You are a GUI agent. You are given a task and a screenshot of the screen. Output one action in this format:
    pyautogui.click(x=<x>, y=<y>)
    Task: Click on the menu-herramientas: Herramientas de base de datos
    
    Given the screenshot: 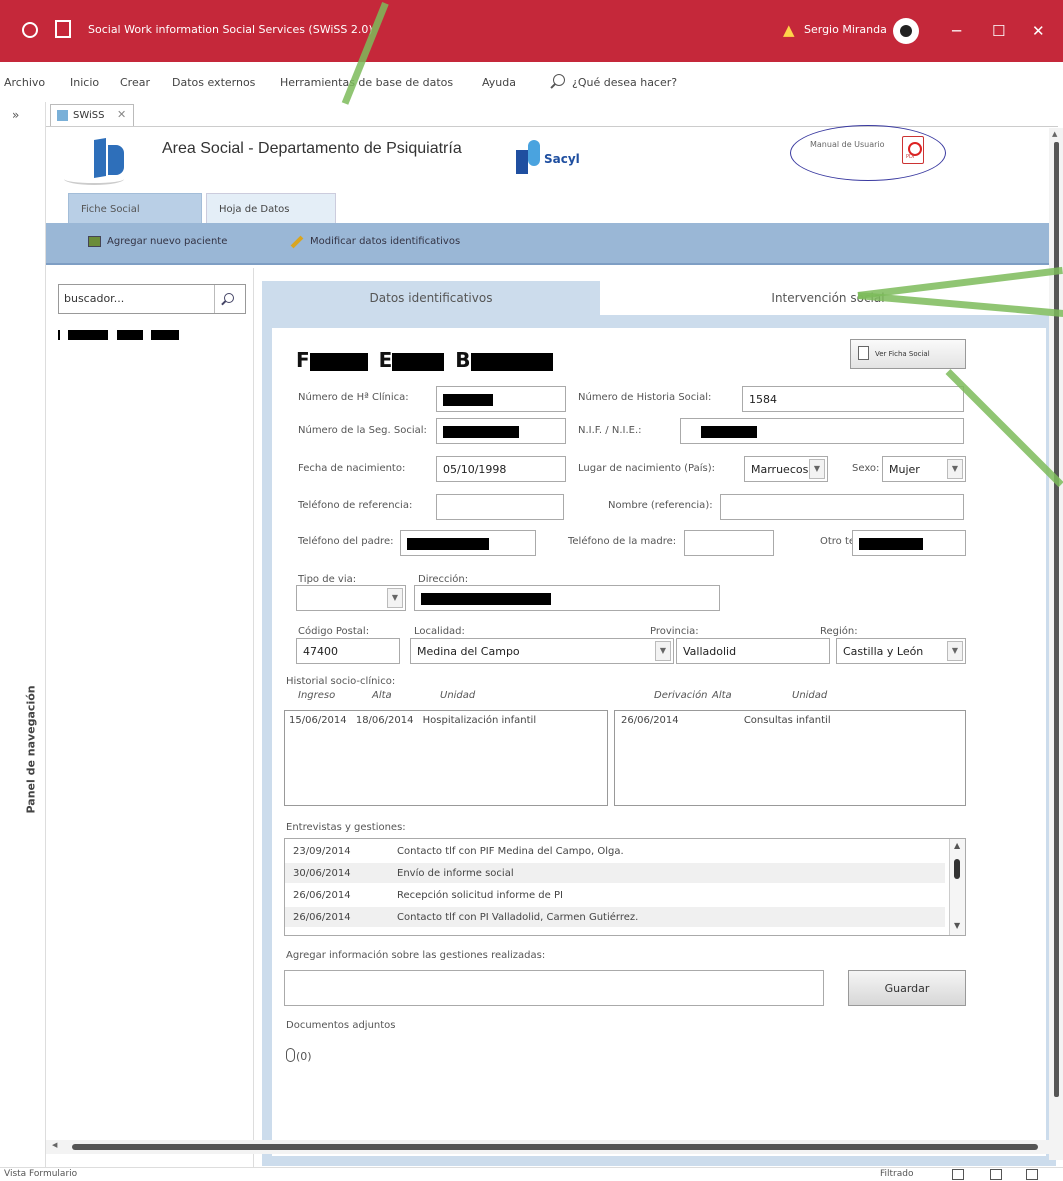 What is the action you would take?
    pyautogui.click(x=366, y=82)
    